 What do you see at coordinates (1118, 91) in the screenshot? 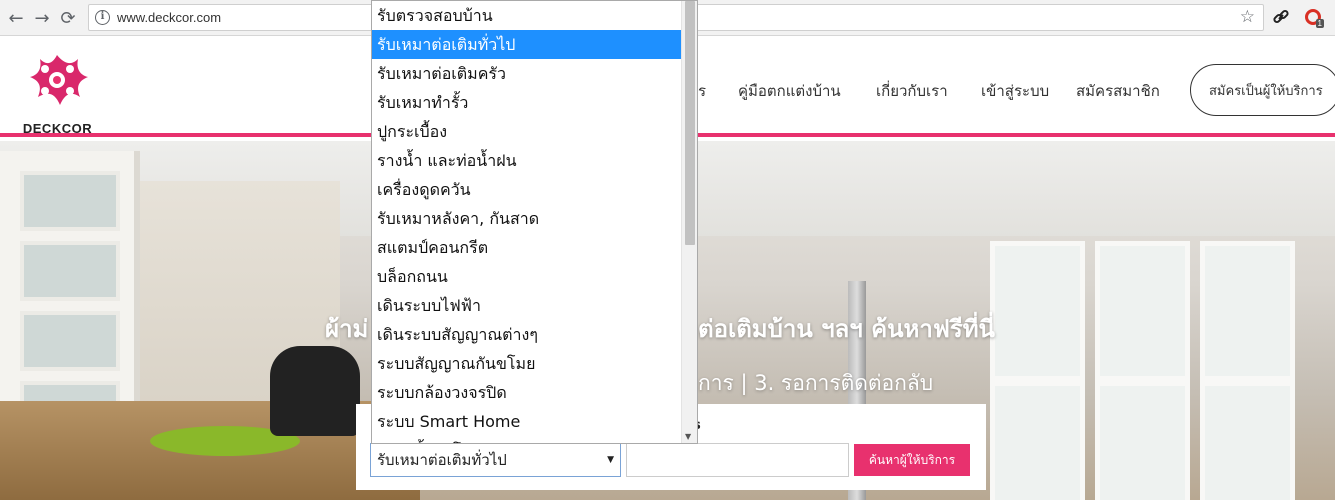
I see `nav-item-register: สมัครสมาชิก` at bounding box center [1118, 91].